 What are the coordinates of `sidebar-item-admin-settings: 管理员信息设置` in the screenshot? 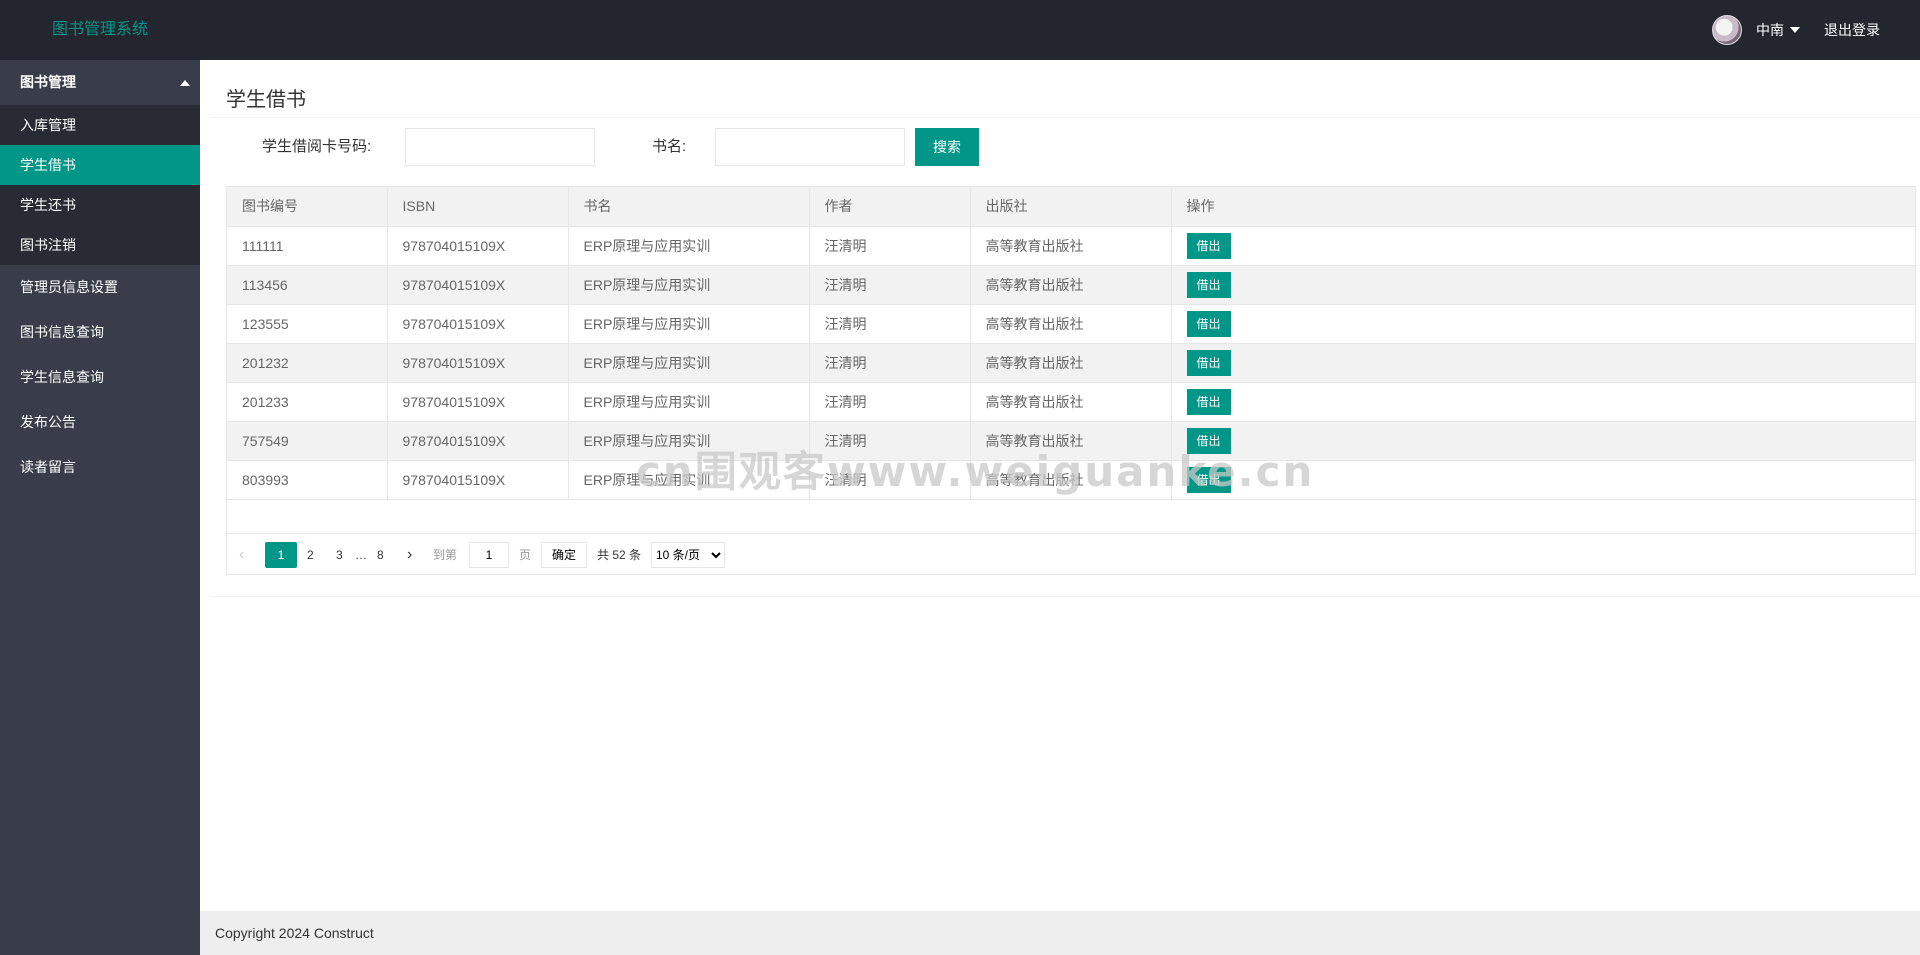 It's located at (100, 287).